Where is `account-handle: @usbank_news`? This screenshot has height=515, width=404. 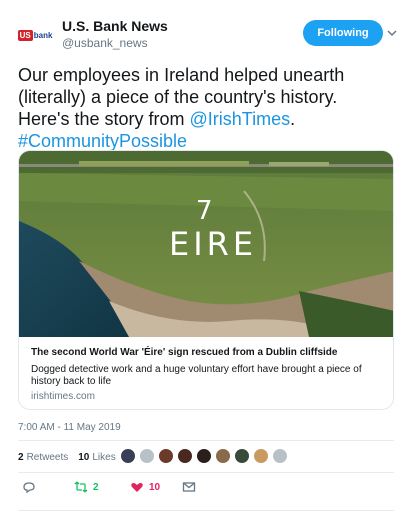
account-handle: @usbank_news is located at coordinates (105, 43).